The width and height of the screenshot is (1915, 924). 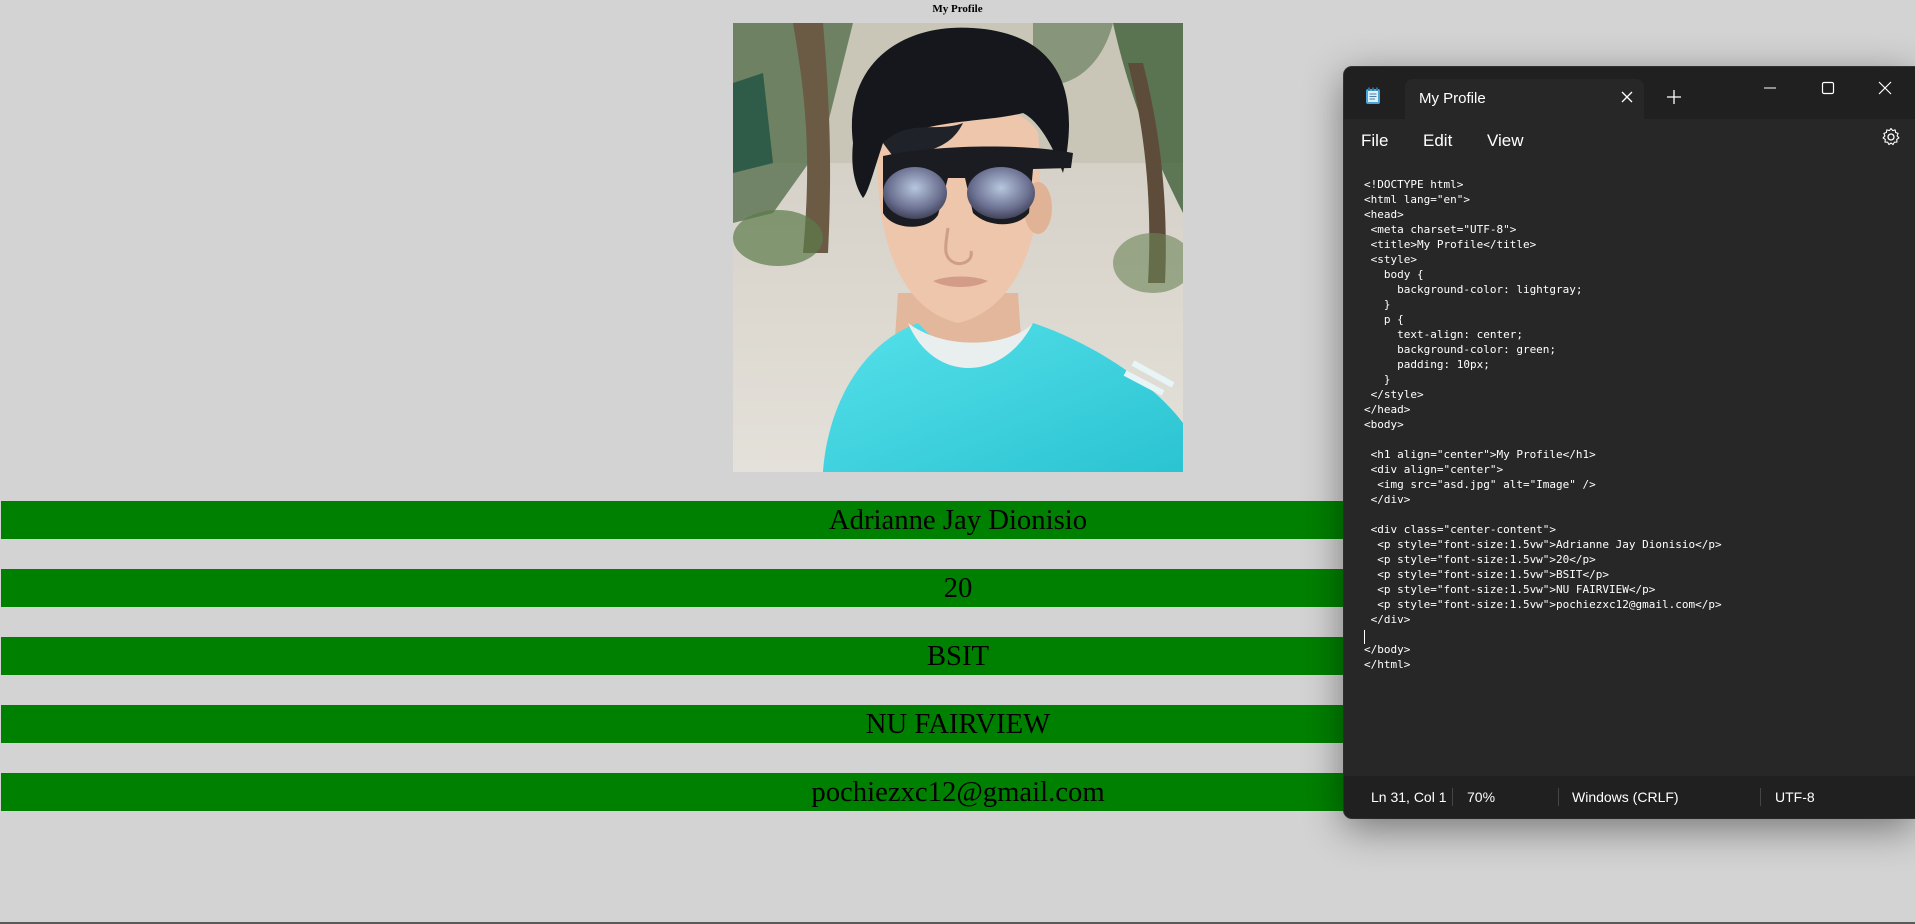 I want to click on code-line: body {, so click(x=1394, y=274).